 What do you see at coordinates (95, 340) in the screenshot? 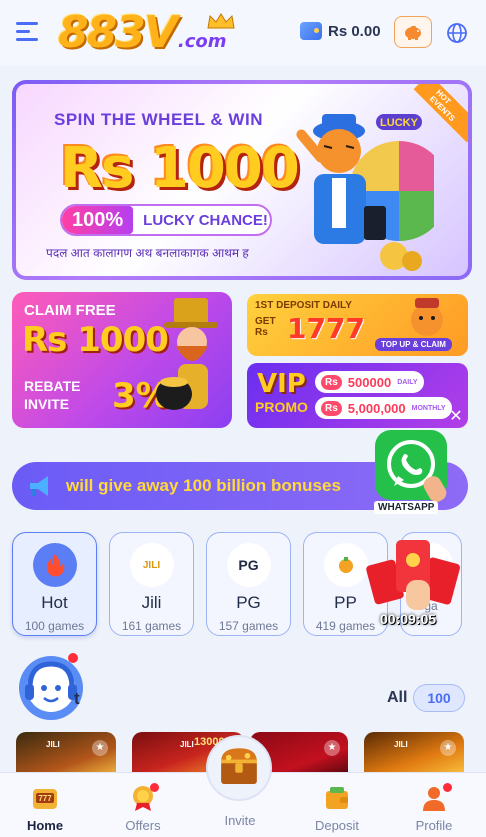
I see `promo-claim-amount: Rs 1000` at bounding box center [95, 340].